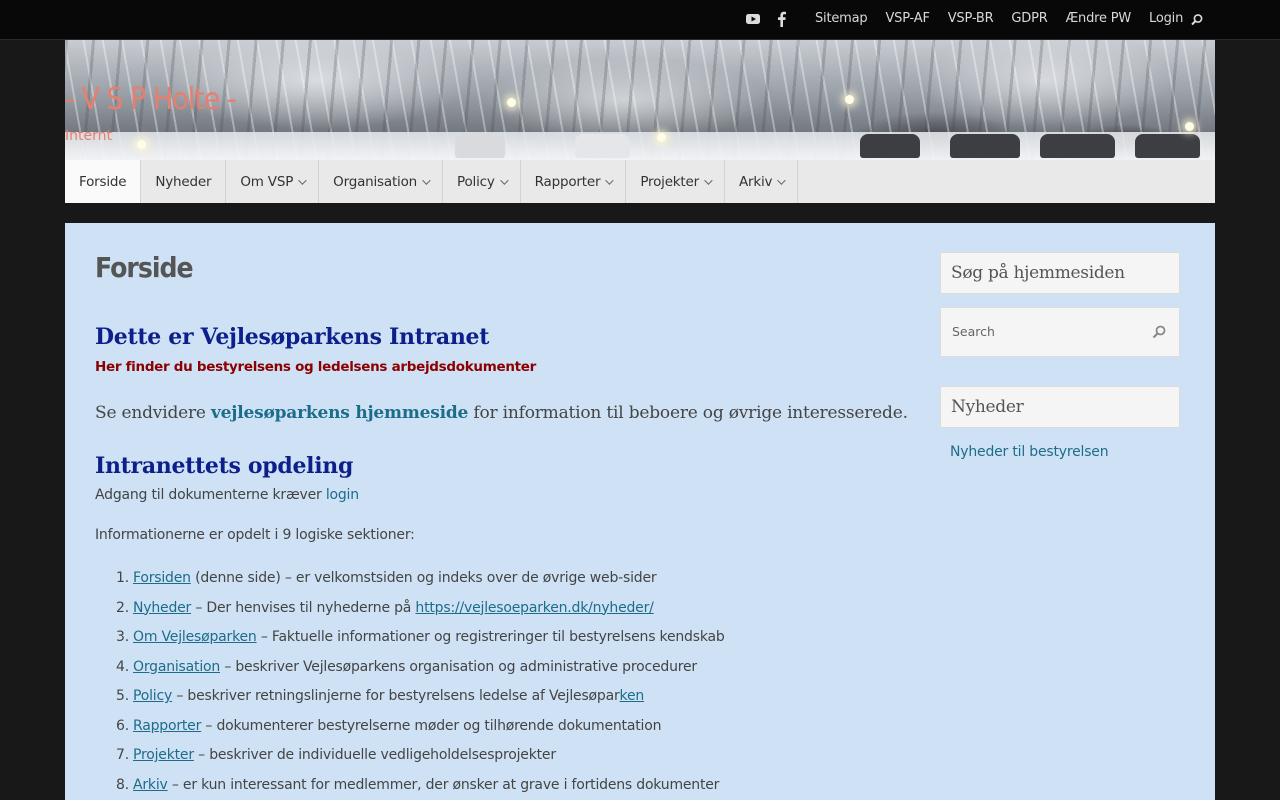 Image resolution: width=1280 pixels, height=800 pixels. I want to click on nav-item-nyheder: Nyheder, so click(184, 181).